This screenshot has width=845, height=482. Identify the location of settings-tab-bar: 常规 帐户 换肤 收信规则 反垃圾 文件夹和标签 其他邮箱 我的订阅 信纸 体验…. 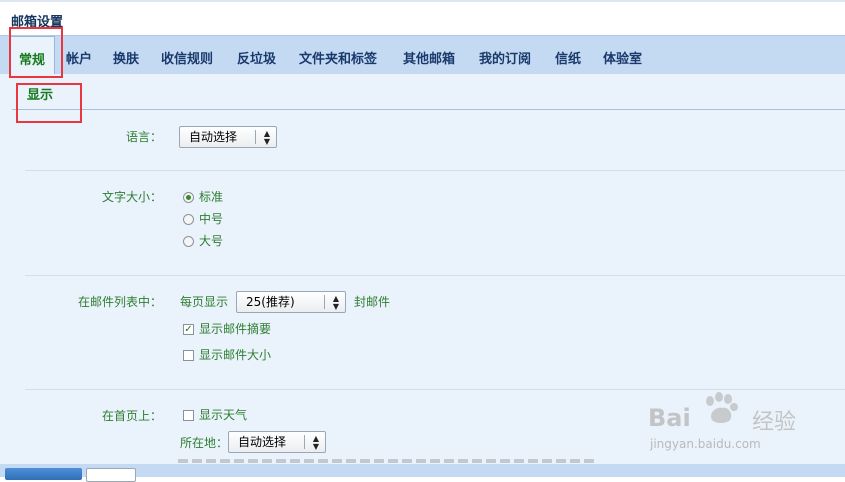
(422, 56).